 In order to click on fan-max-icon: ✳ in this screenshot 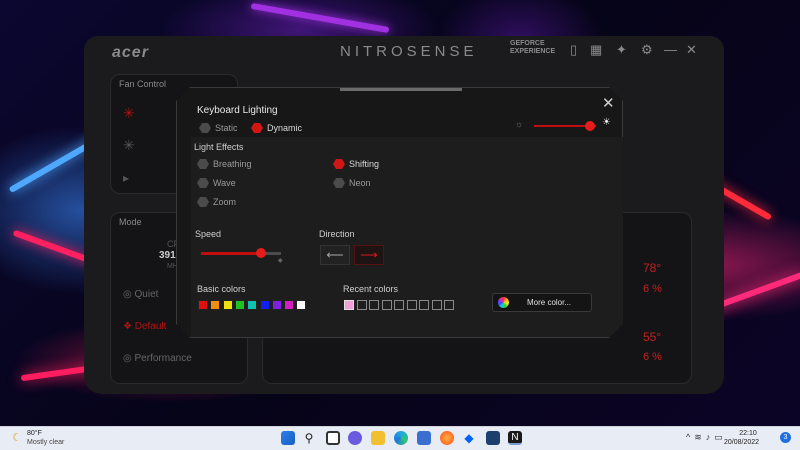, I will do `click(129, 145)`.